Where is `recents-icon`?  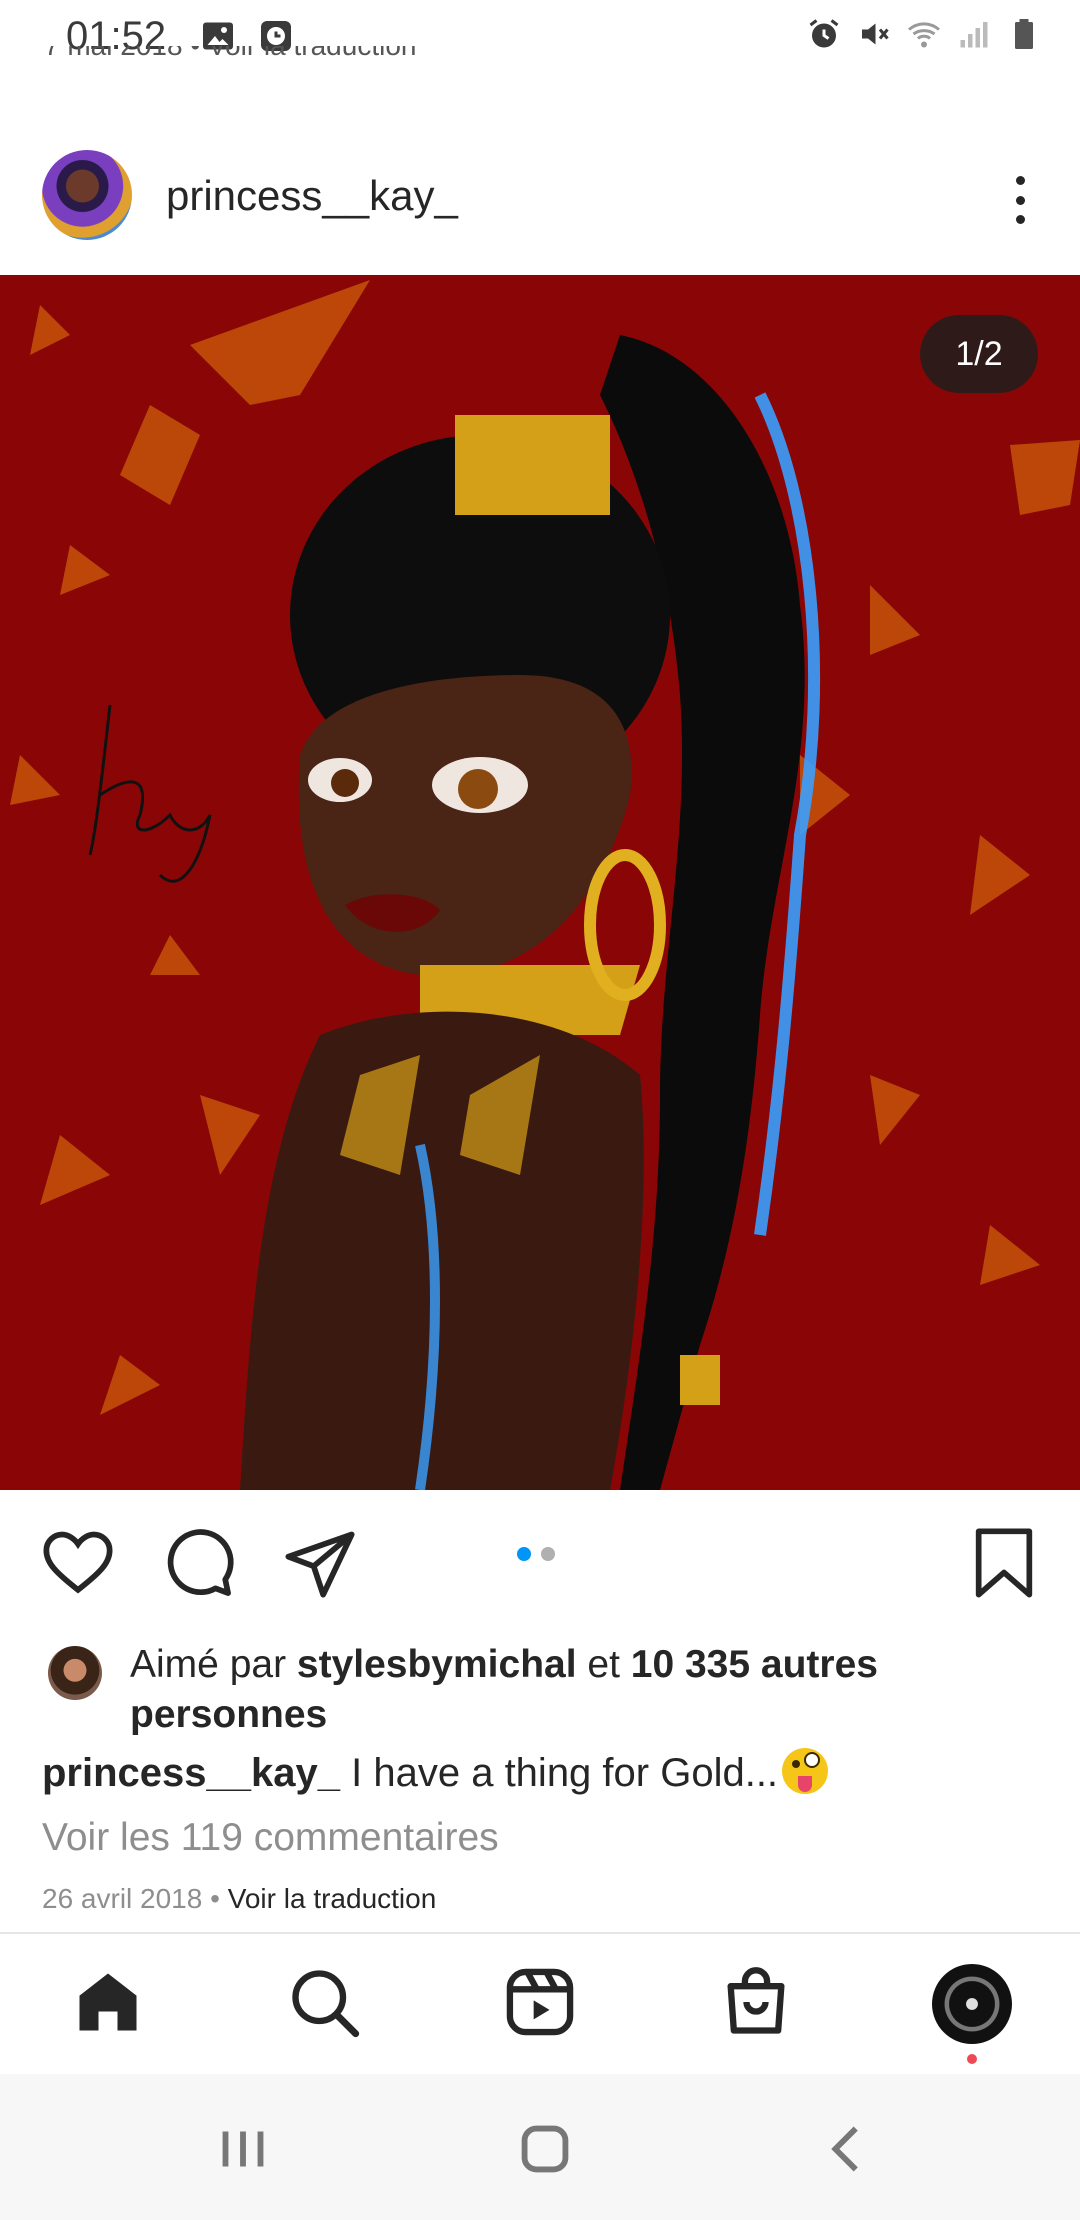 recents-icon is located at coordinates (243, 2149).